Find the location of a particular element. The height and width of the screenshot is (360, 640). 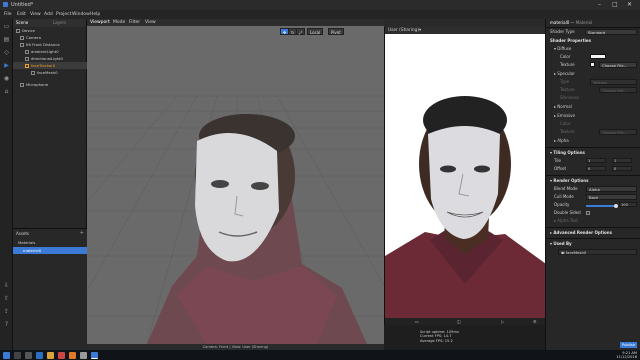

title-bar: Untitled* – □ ✕ is located at coordinates (320, 5).